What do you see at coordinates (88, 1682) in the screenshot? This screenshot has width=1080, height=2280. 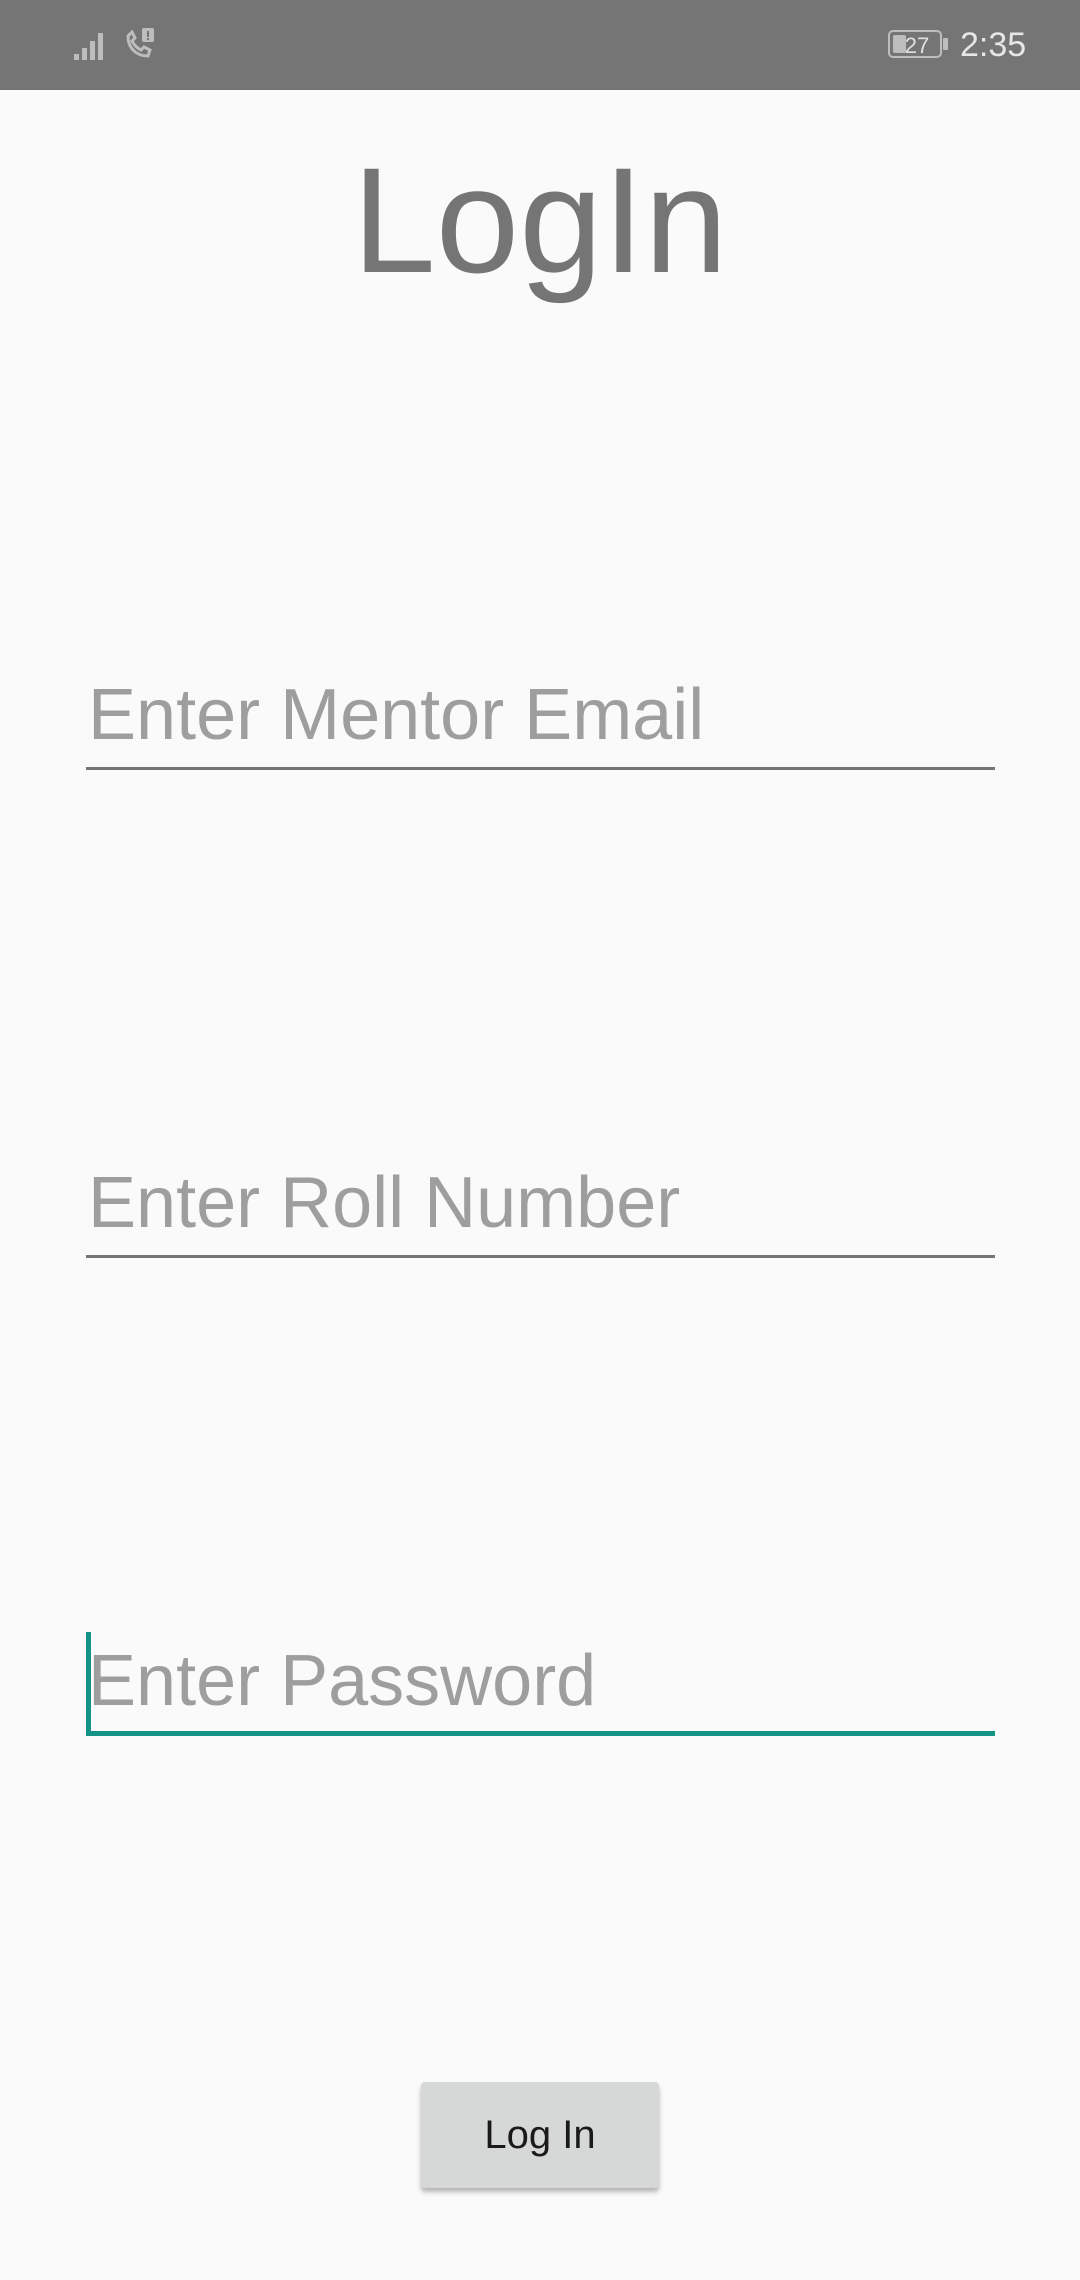 I see `text-cursor` at bounding box center [88, 1682].